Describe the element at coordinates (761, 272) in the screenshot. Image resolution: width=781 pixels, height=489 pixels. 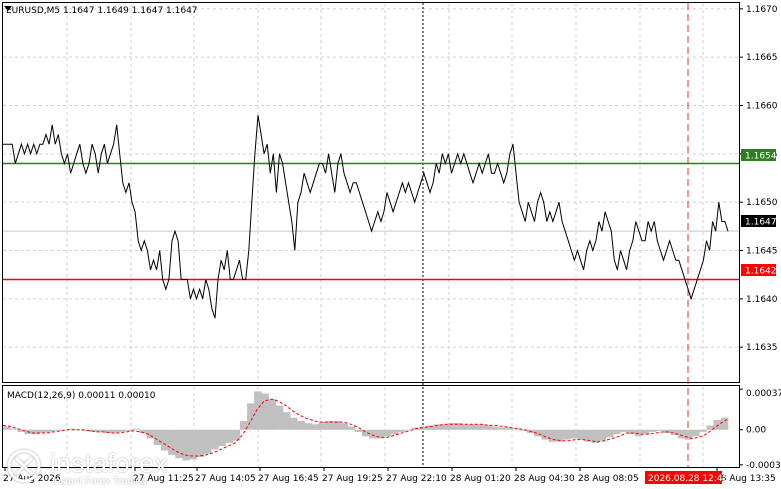
I see `support-price-label: 1.1642` at that location.